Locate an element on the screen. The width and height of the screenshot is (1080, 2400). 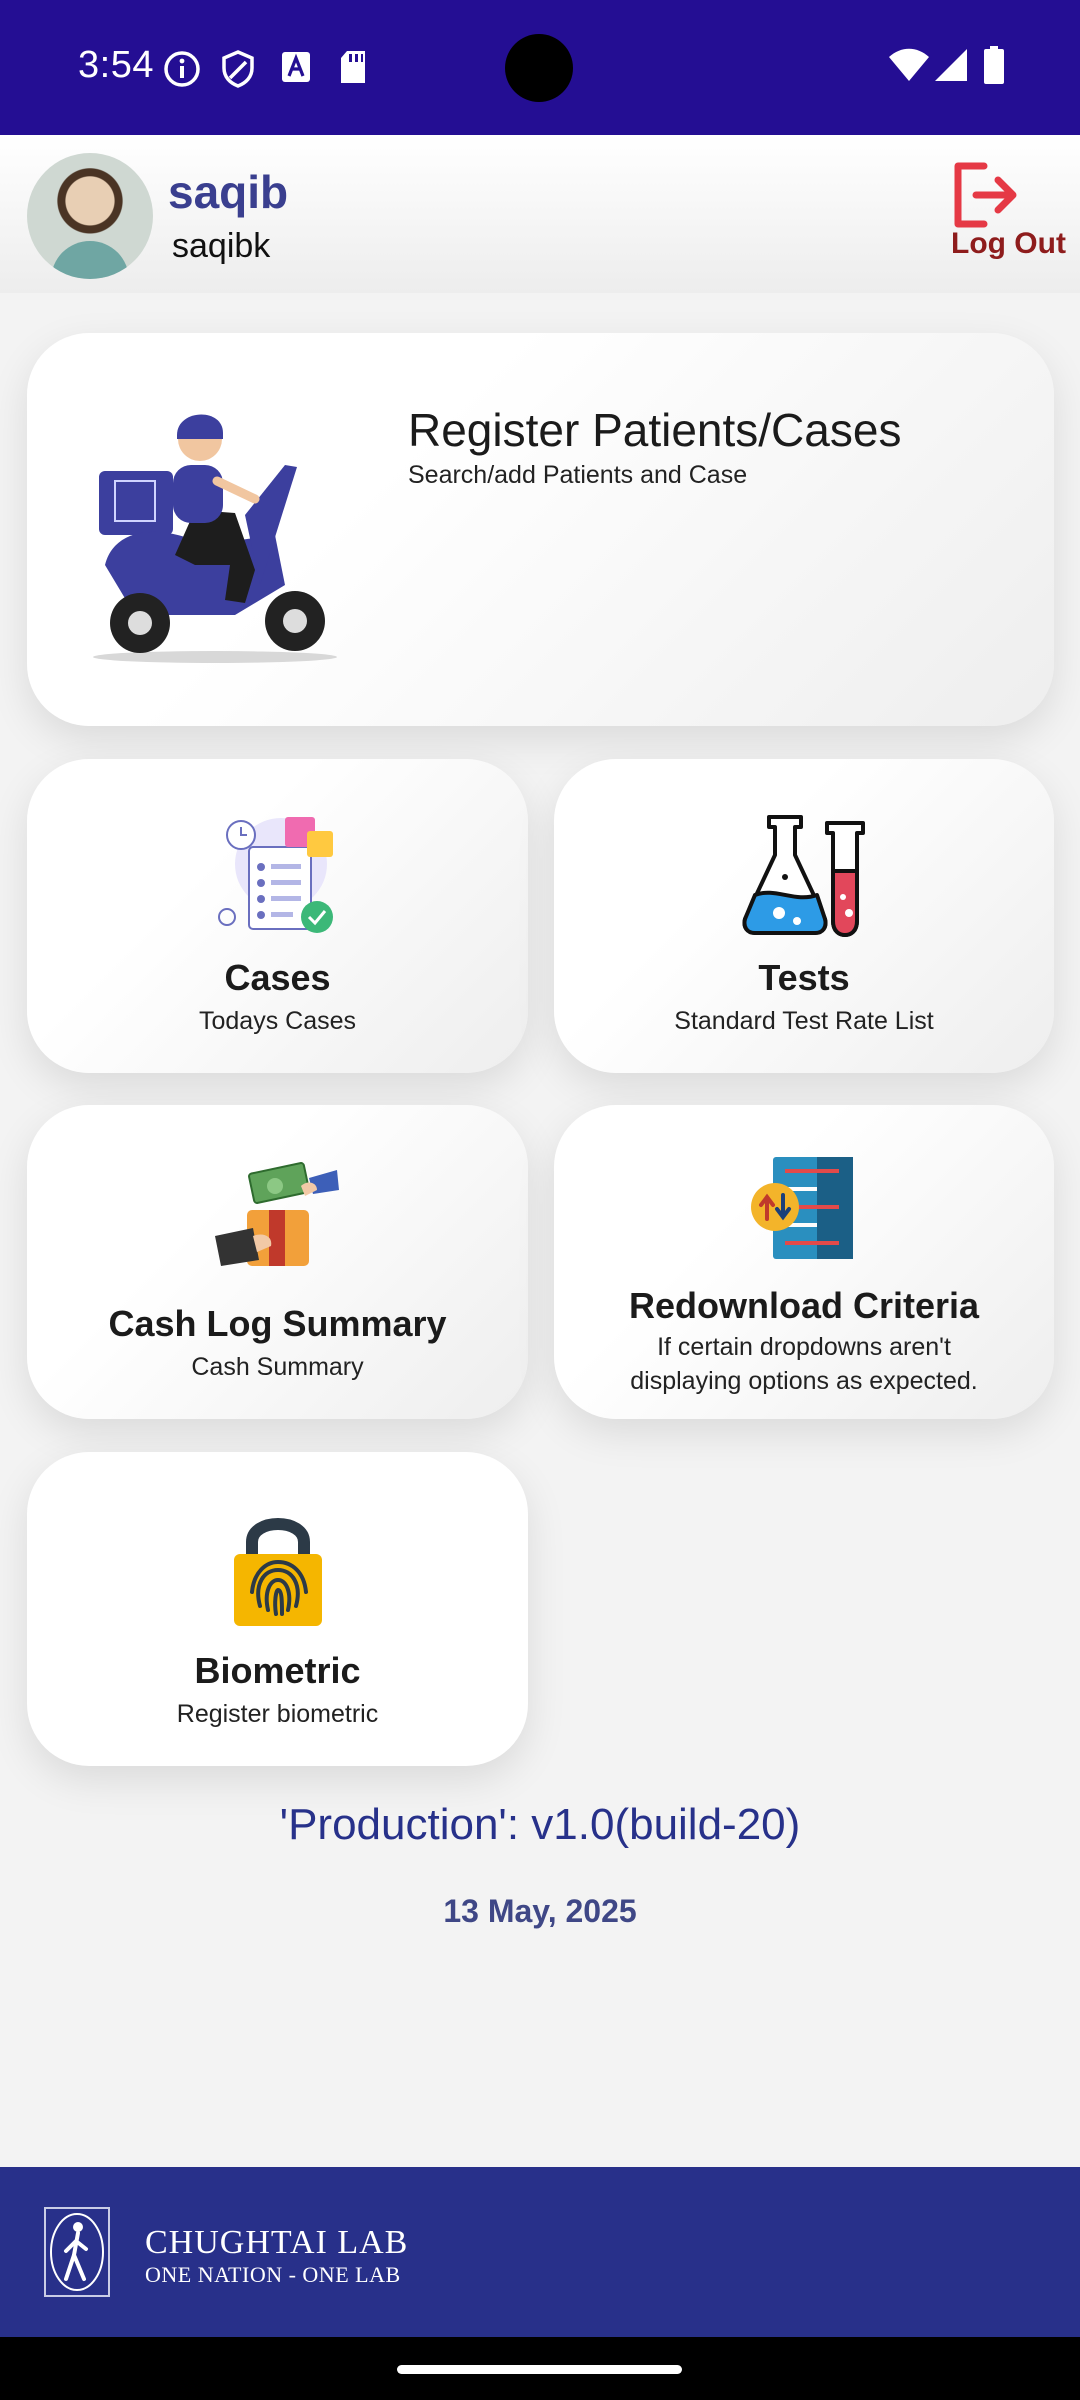
cases-subtitle: Todays Cases is located at coordinates (277, 1021).